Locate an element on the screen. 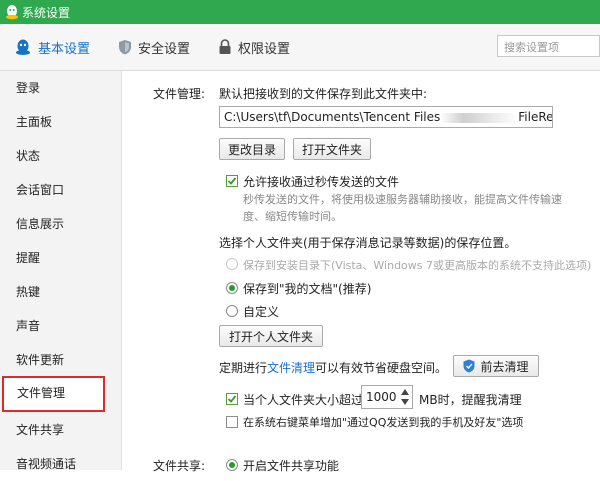 The image size is (600, 481). sidebar-item-software-update: 软件更新 is located at coordinates (60, 360).